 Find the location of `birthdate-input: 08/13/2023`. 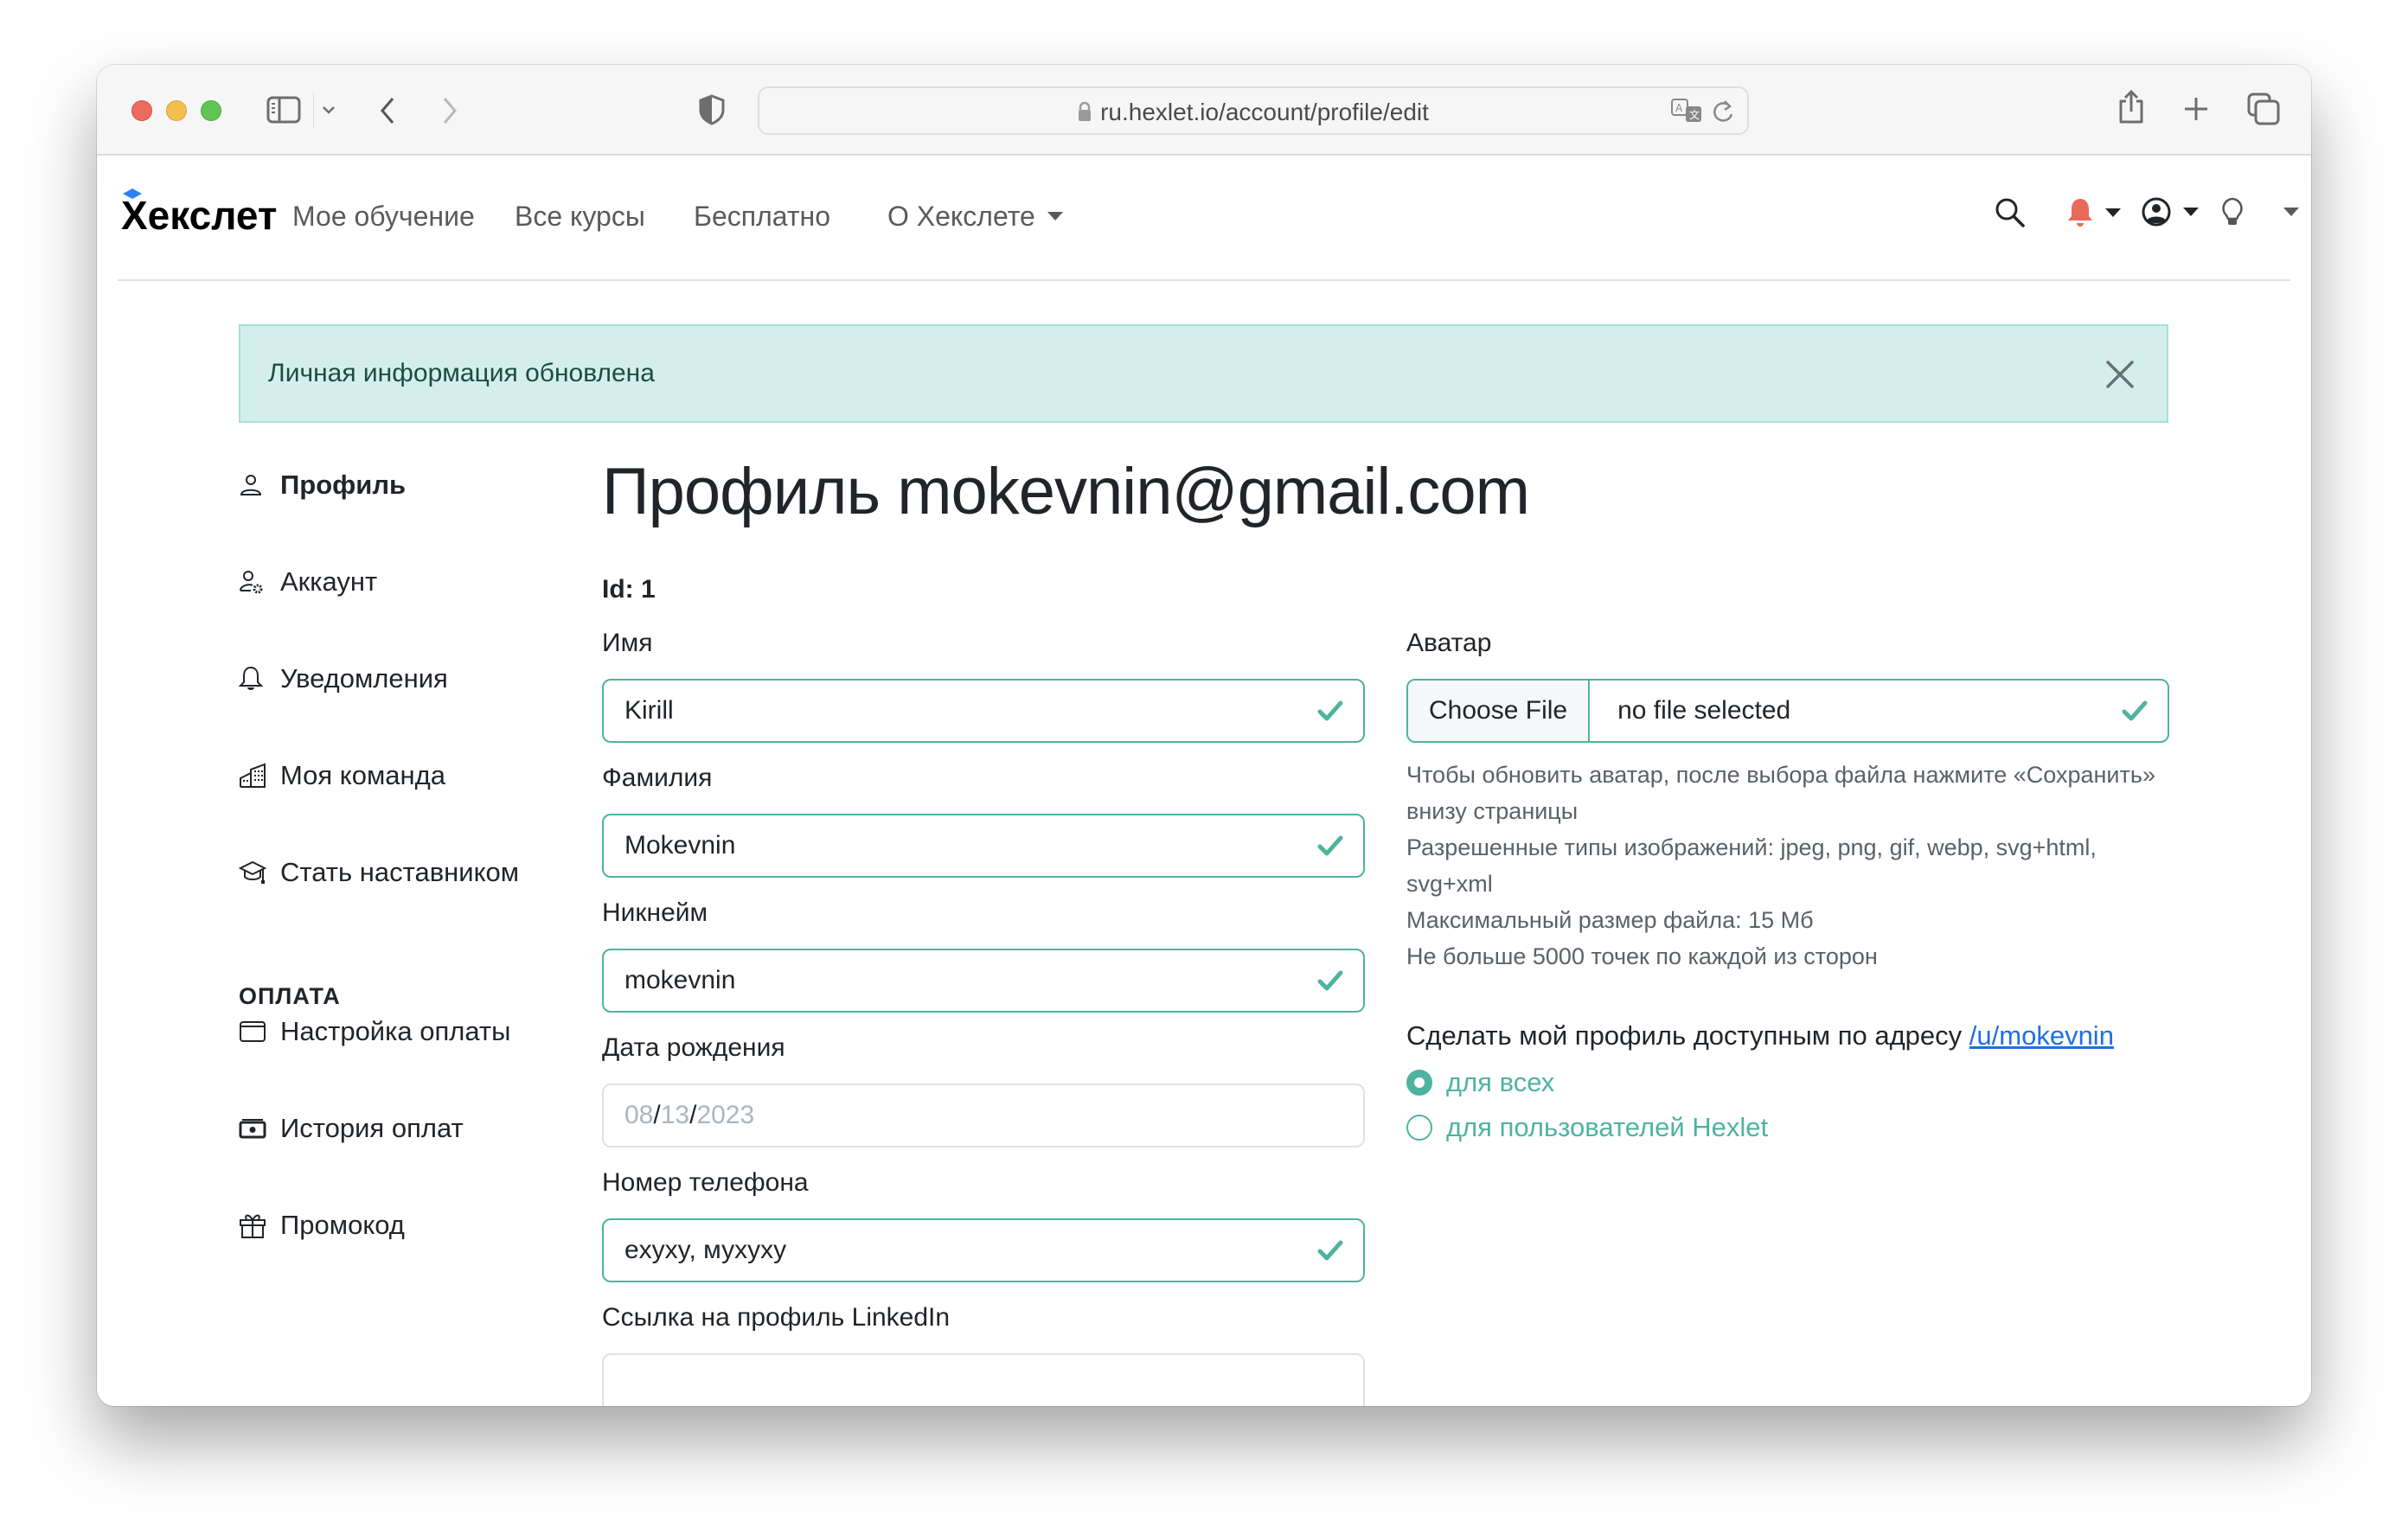

birthdate-input: 08/13/2023 is located at coordinates (983, 1115).